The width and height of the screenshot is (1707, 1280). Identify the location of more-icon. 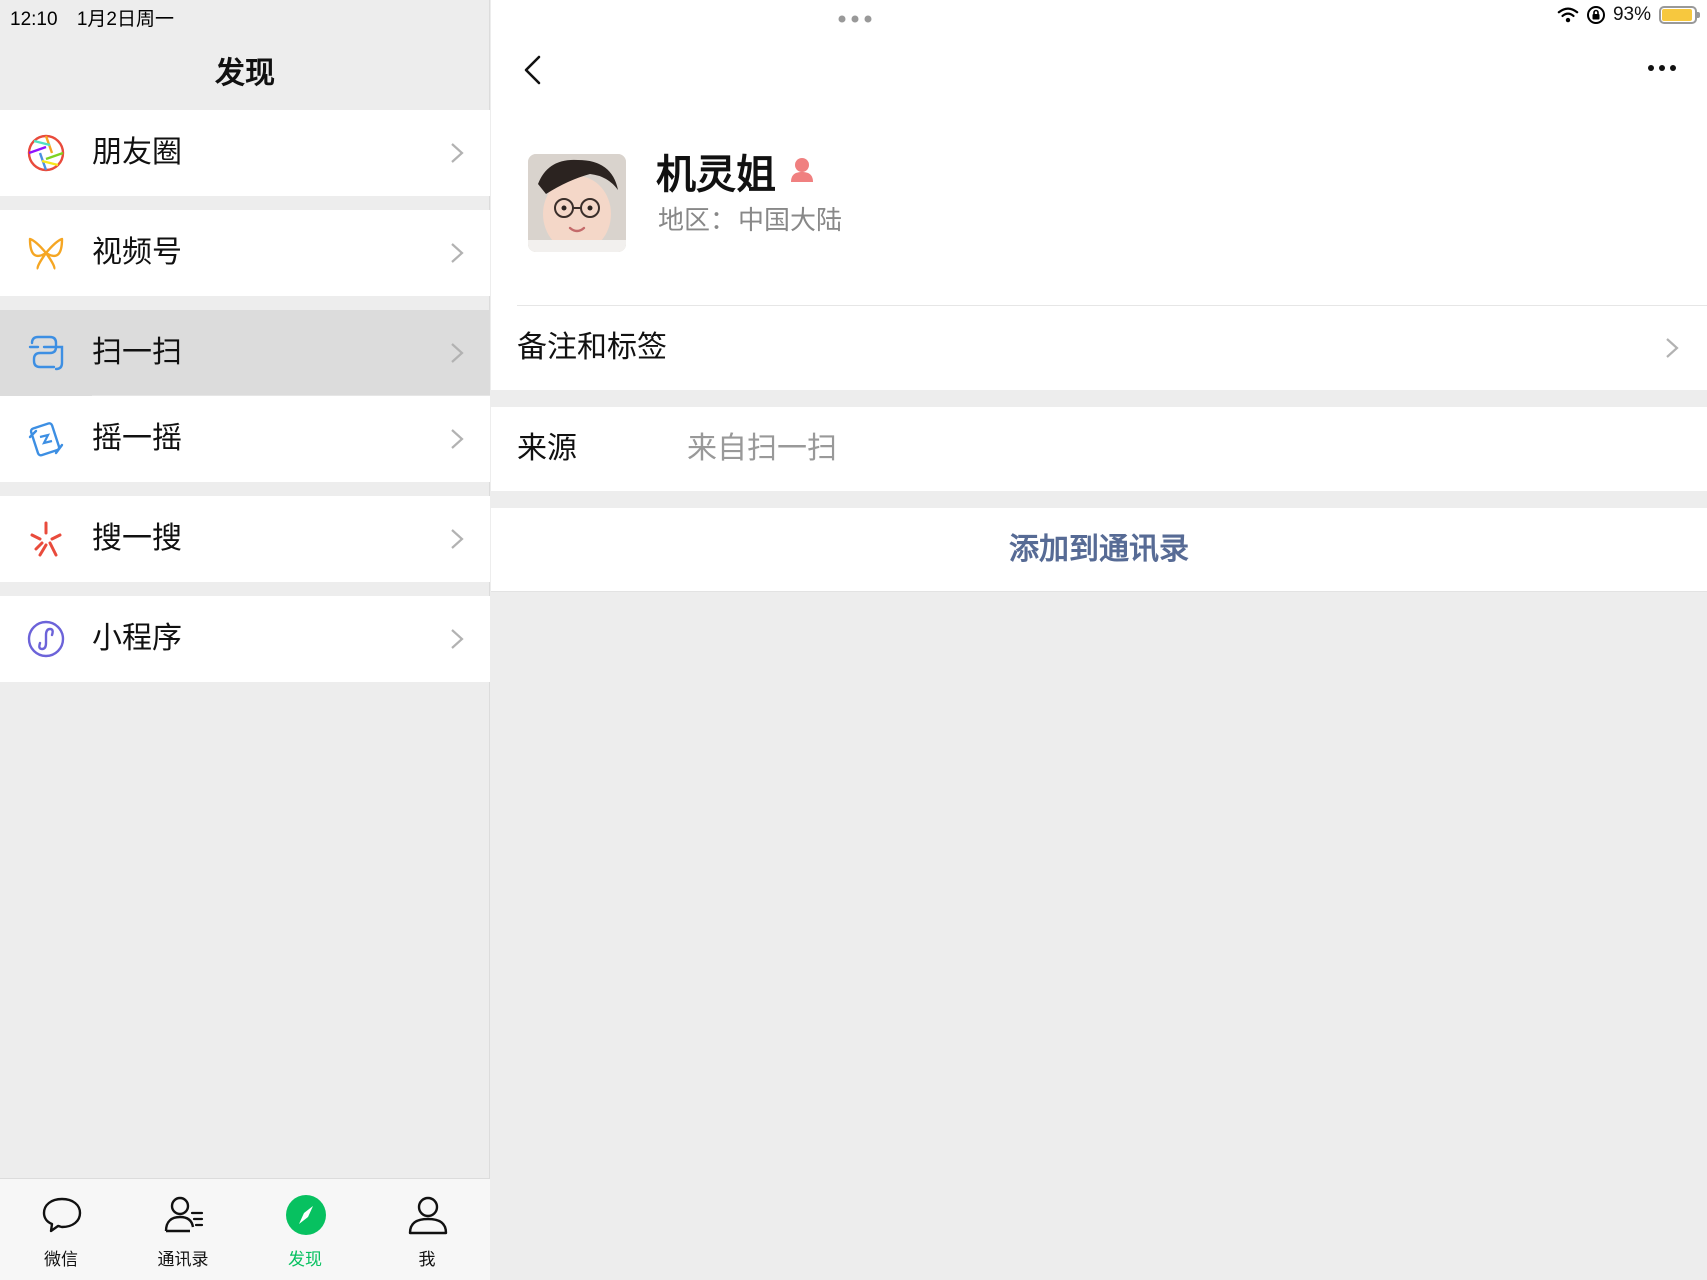
(1662, 68).